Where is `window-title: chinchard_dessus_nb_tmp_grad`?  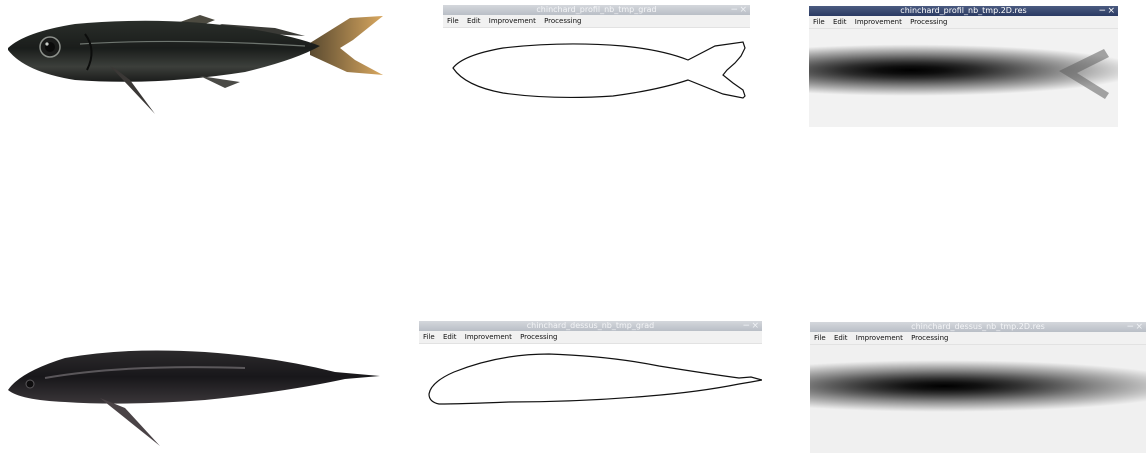
window-title: chinchard_dessus_nb_tmp_grad is located at coordinates (590, 325).